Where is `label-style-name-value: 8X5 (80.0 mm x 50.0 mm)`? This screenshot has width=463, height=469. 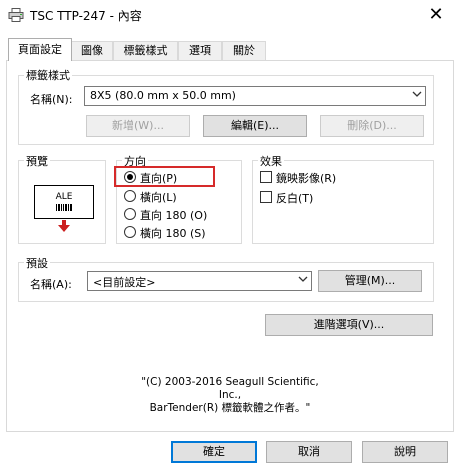 label-style-name-value: 8X5 (80.0 mm x 50.0 mm) is located at coordinates (163, 95).